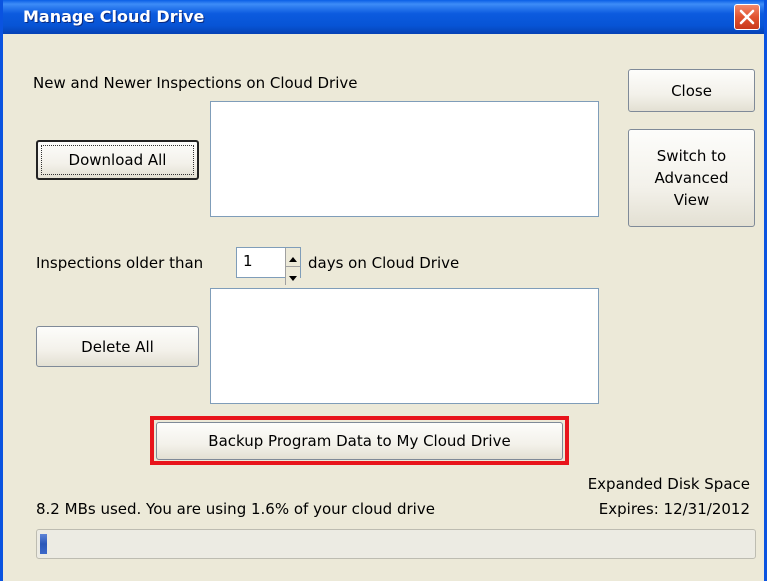 This screenshot has width=767, height=581. What do you see at coordinates (384, 263) in the screenshot?
I see `older-than-suffix-label: days on Cloud Drive` at bounding box center [384, 263].